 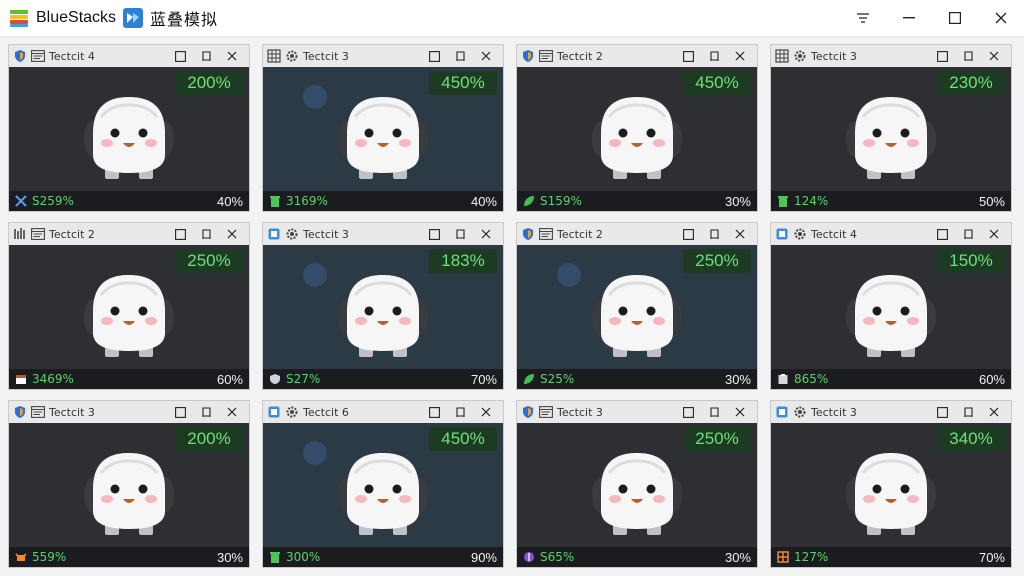 I want to click on instance-tile: Tectcit 2 250% S25% 30%, so click(x=637, y=306).